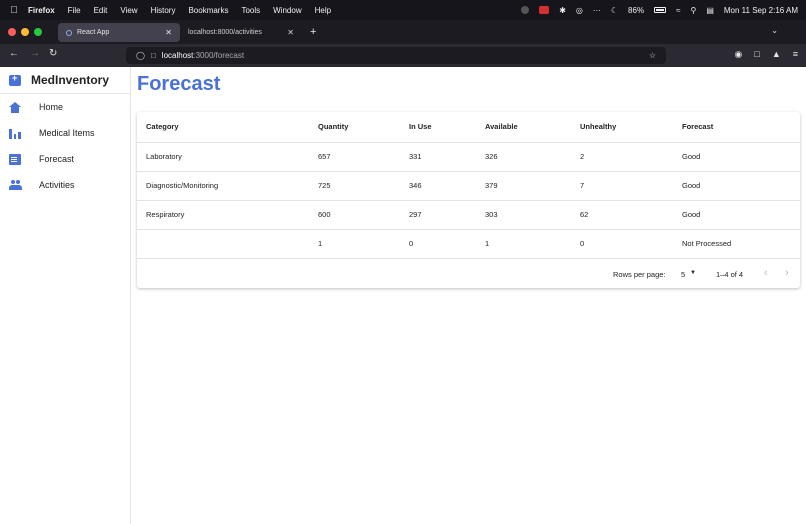  What do you see at coordinates (693, 10) in the screenshot?
I see `search-icon: ⚲` at bounding box center [693, 10].